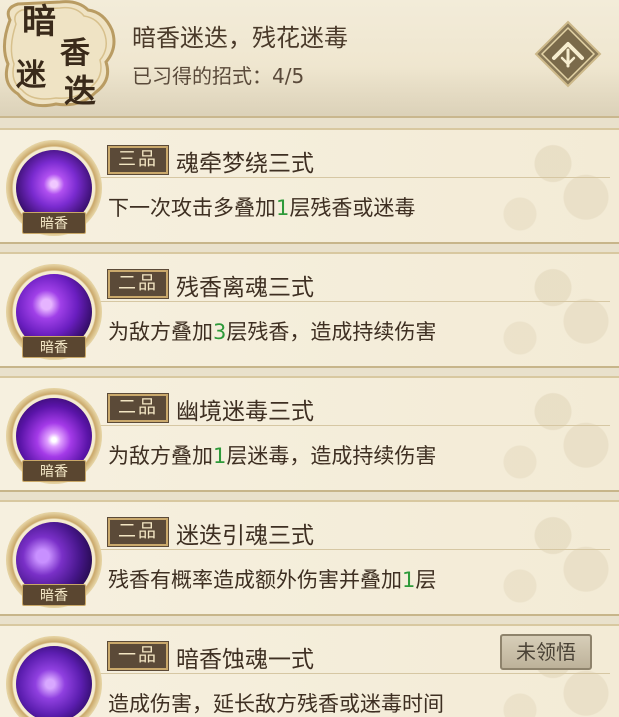  I want to click on desc-number: 3, so click(220, 332).